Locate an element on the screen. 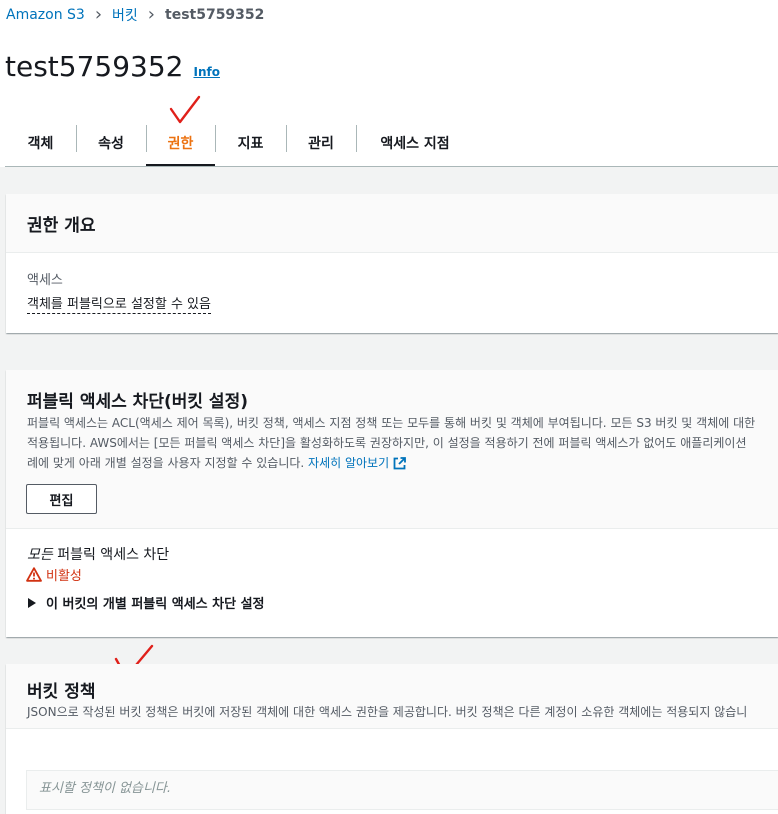  tab-label: 관리 is located at coordinates (321, 144).